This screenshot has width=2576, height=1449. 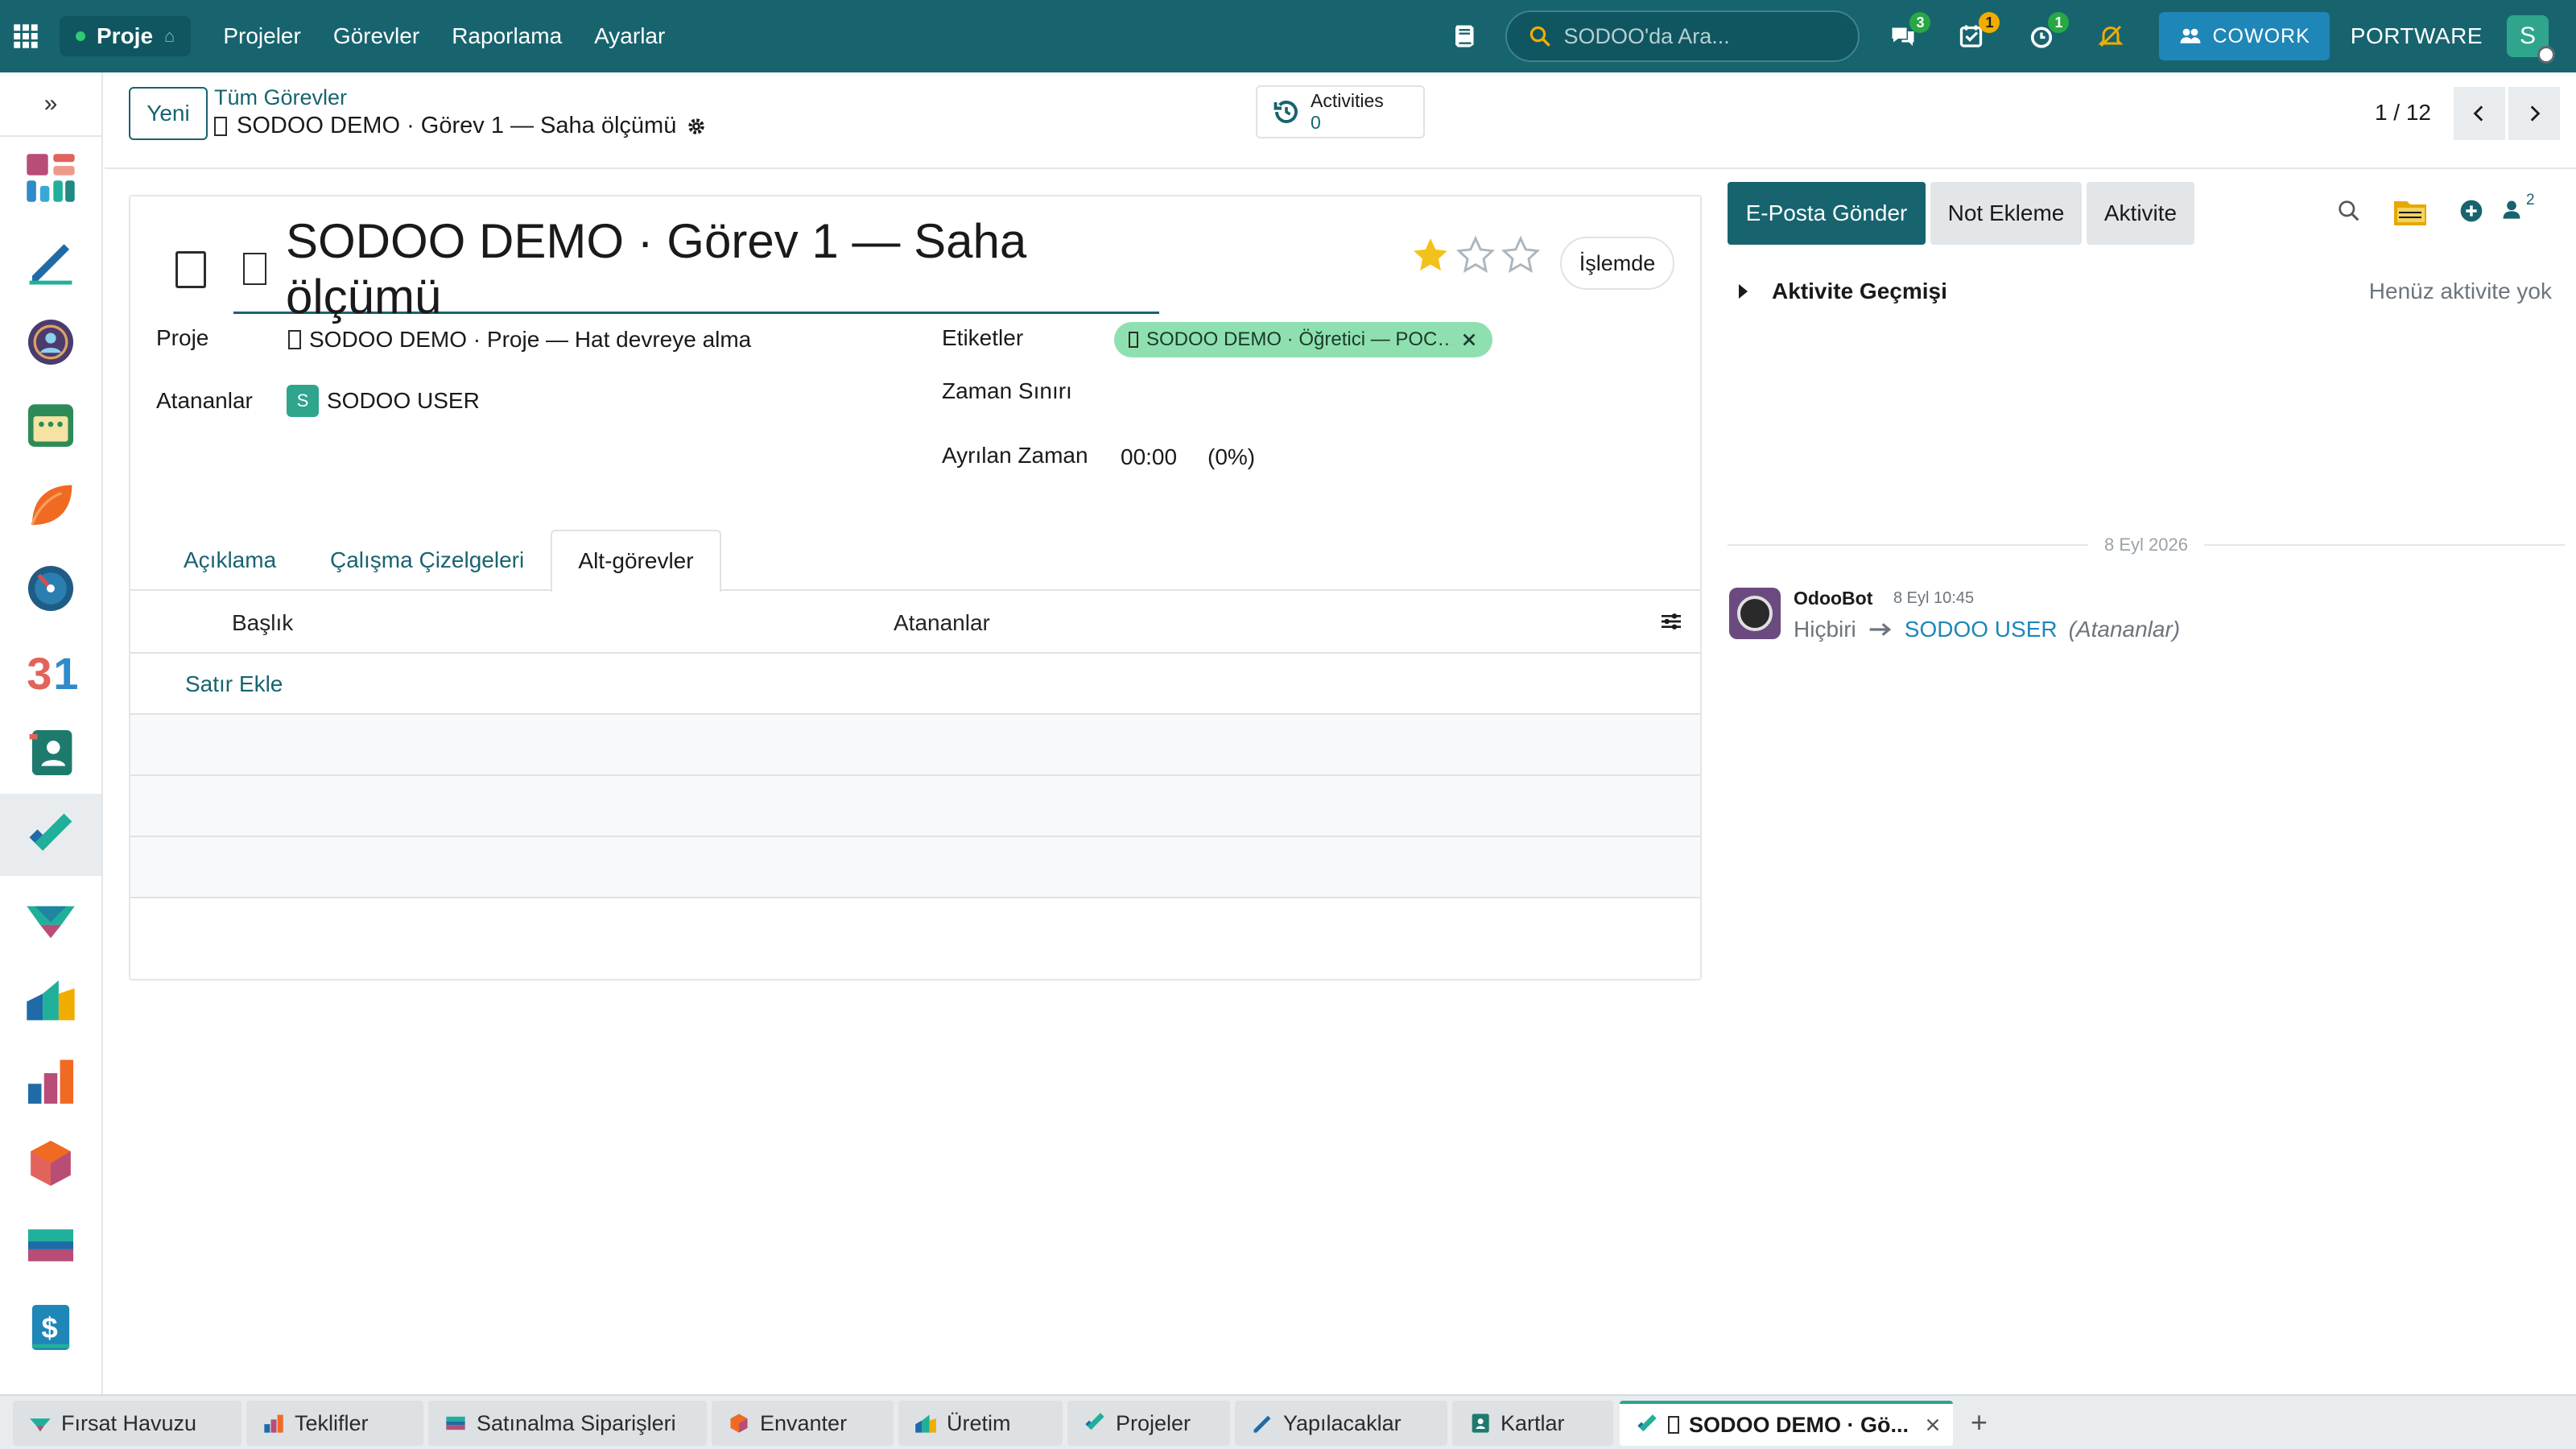 What do you see at coordinates (980, 1423) in the screenshot?
I see `window-tab: Üretim` at bounding box center [980, 1423].